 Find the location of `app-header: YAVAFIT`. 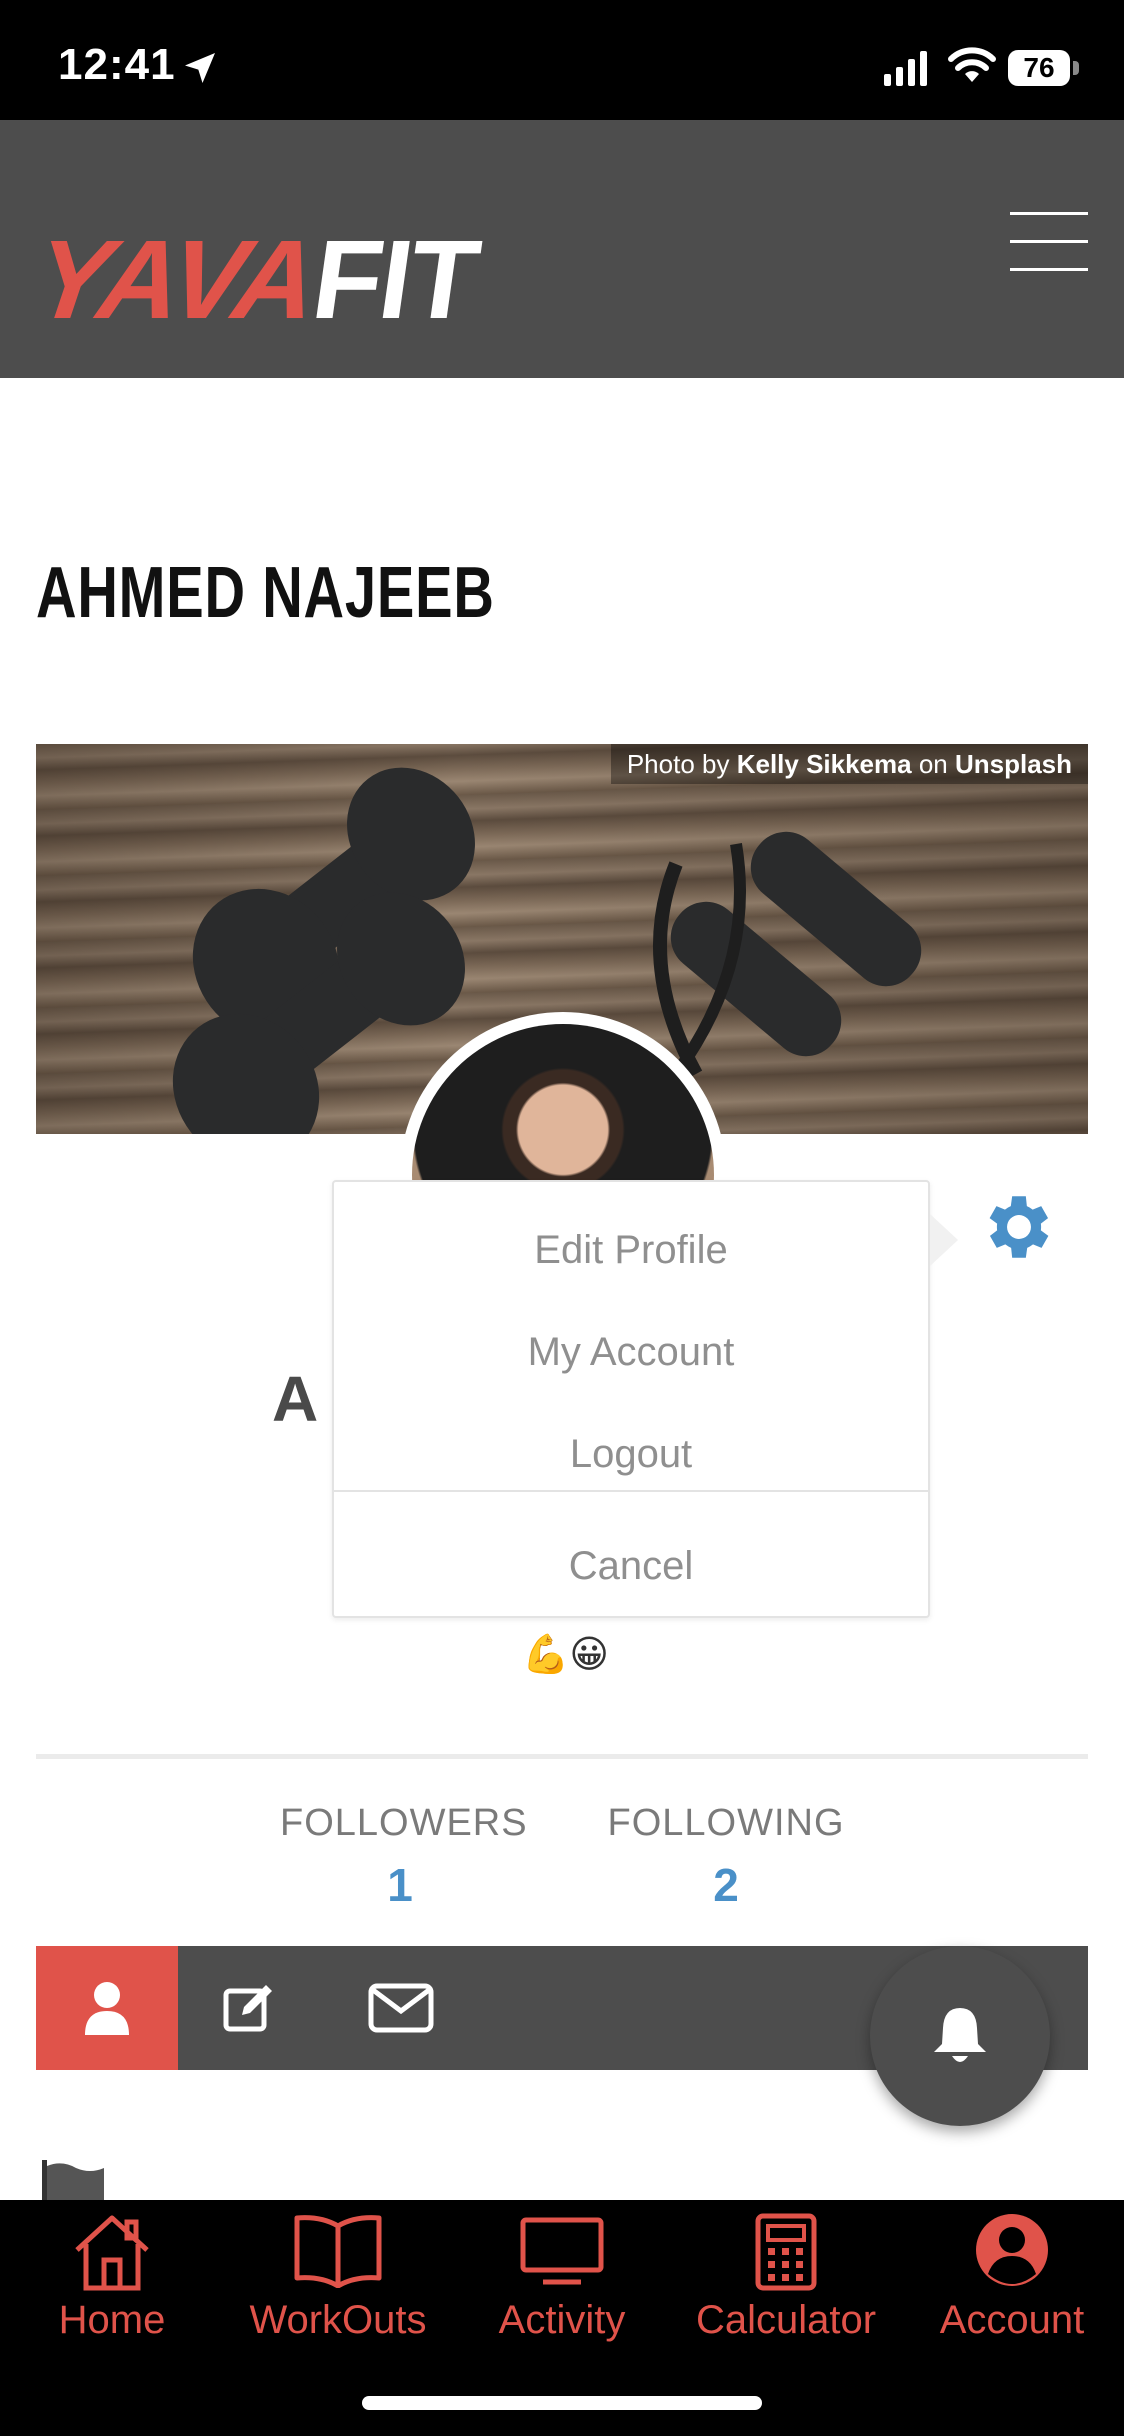

app-header: YAVAFIT is located at coordinates (562, 249).